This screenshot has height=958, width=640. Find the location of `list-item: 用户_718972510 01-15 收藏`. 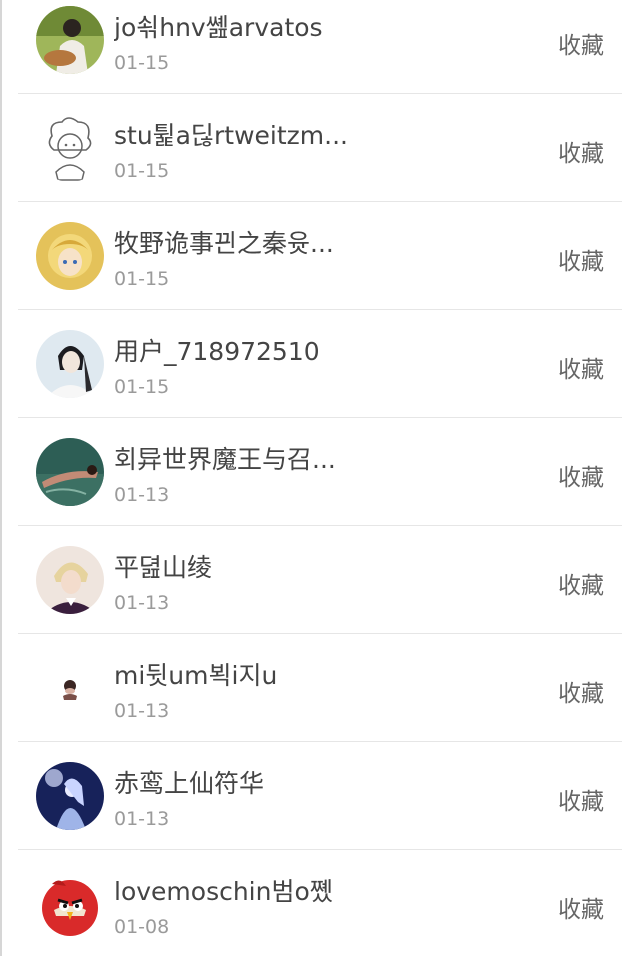

list-item: 用户_718972510 01-15 收藏 is located at coordinates (320, 364).